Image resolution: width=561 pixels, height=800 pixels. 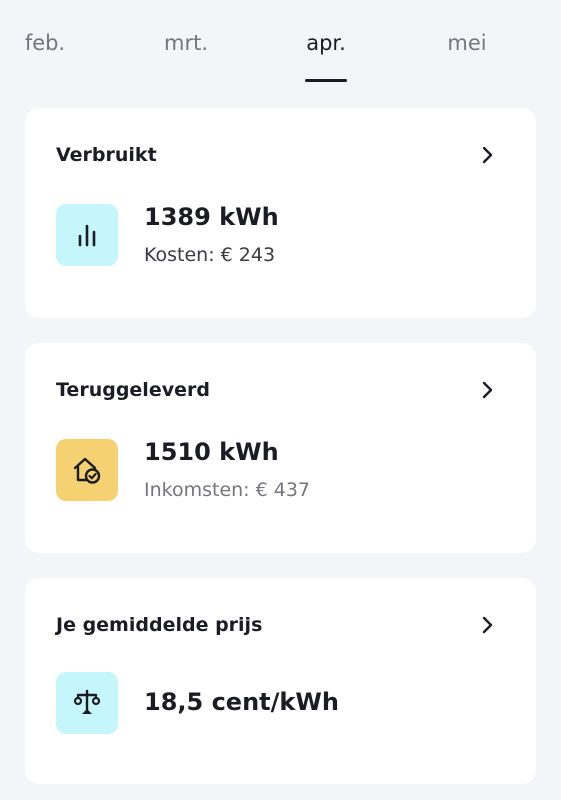 I want to click on bar-chart-icon, so click(x=87, y=235).